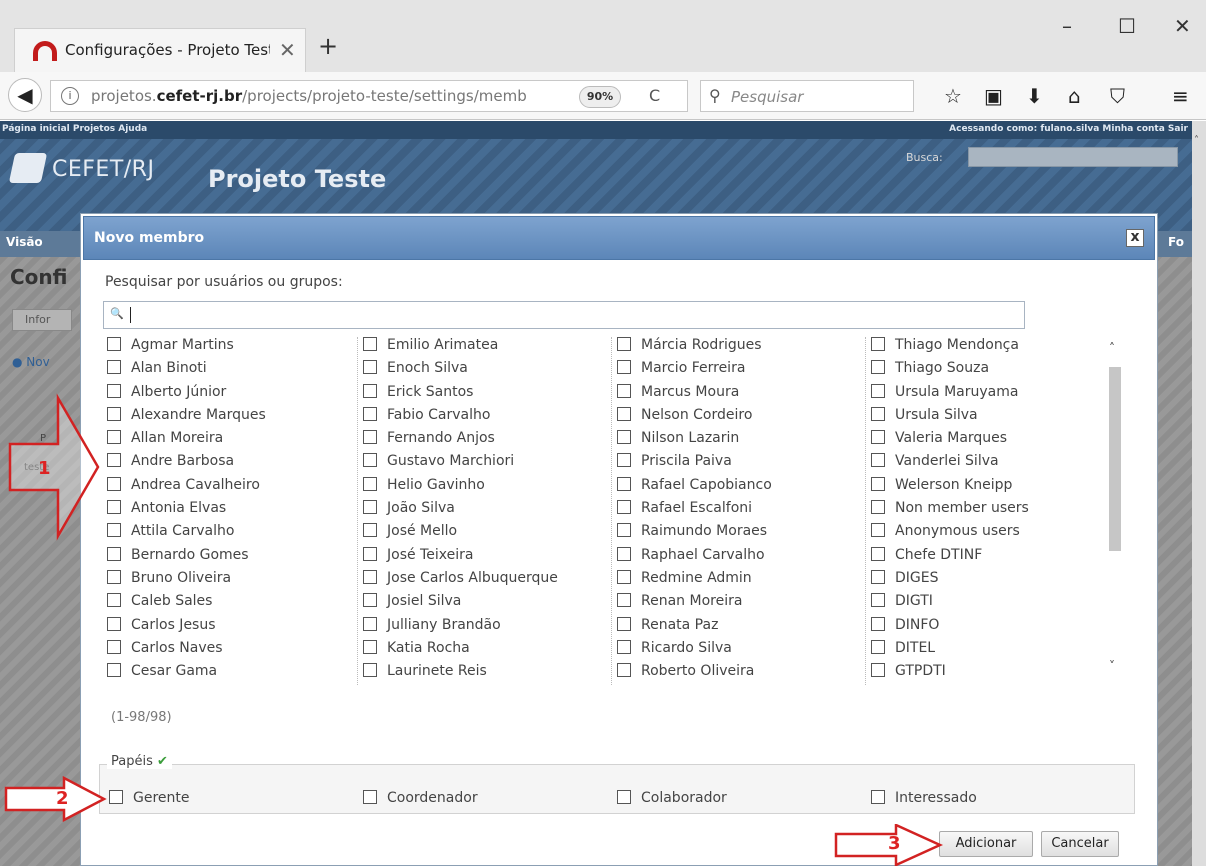  Describe the element at coordinates (1115, 459) in the screenshot. I see `scroll-thumb` at that location.